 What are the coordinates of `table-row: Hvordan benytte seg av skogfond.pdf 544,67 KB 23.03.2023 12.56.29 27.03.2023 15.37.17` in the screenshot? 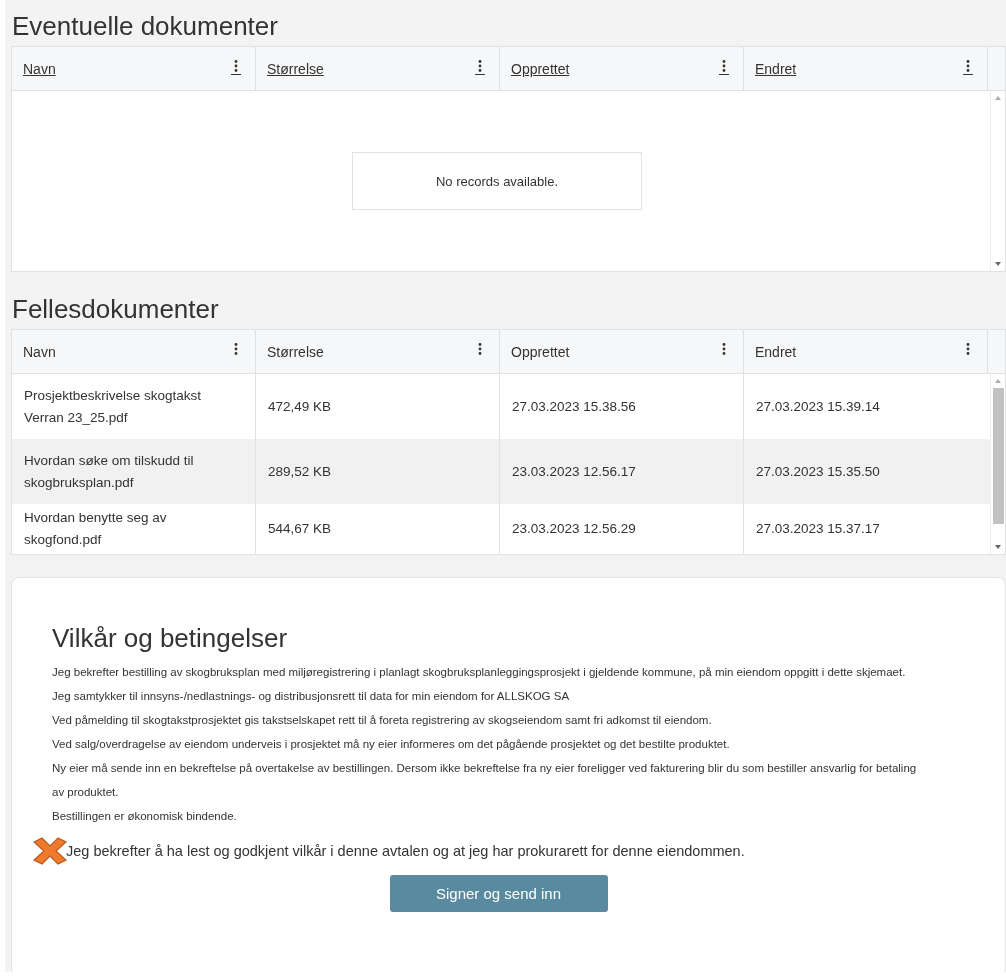 It's located at (501, 529).